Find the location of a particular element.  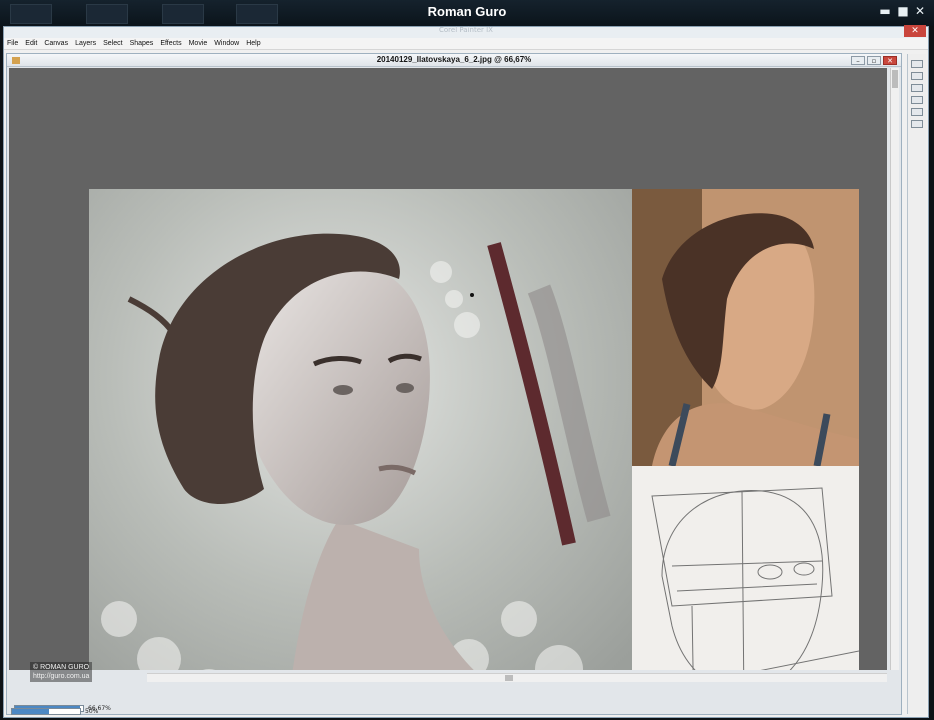

app-titlebar: Corel Painter IX ✕ is located at coordinates (466, 31).